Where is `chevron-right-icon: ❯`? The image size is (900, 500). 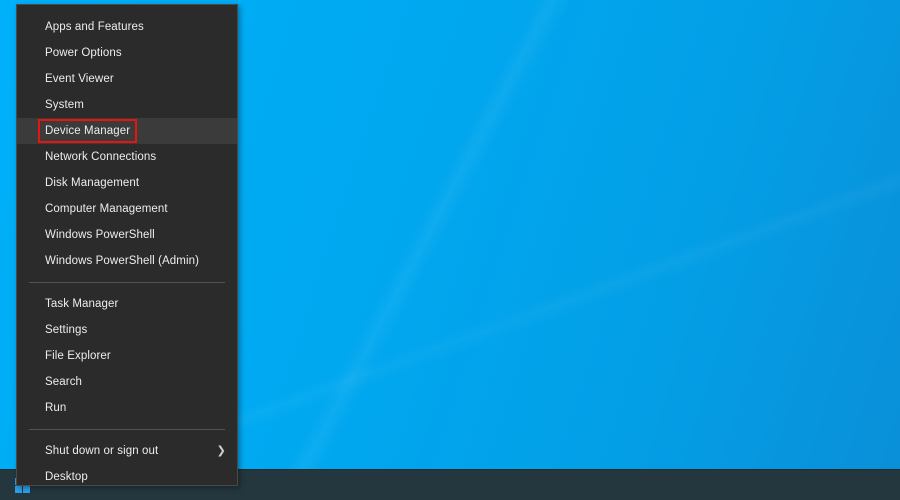
chevron-right-icon: ❯ is located at coordinates (221, 451).